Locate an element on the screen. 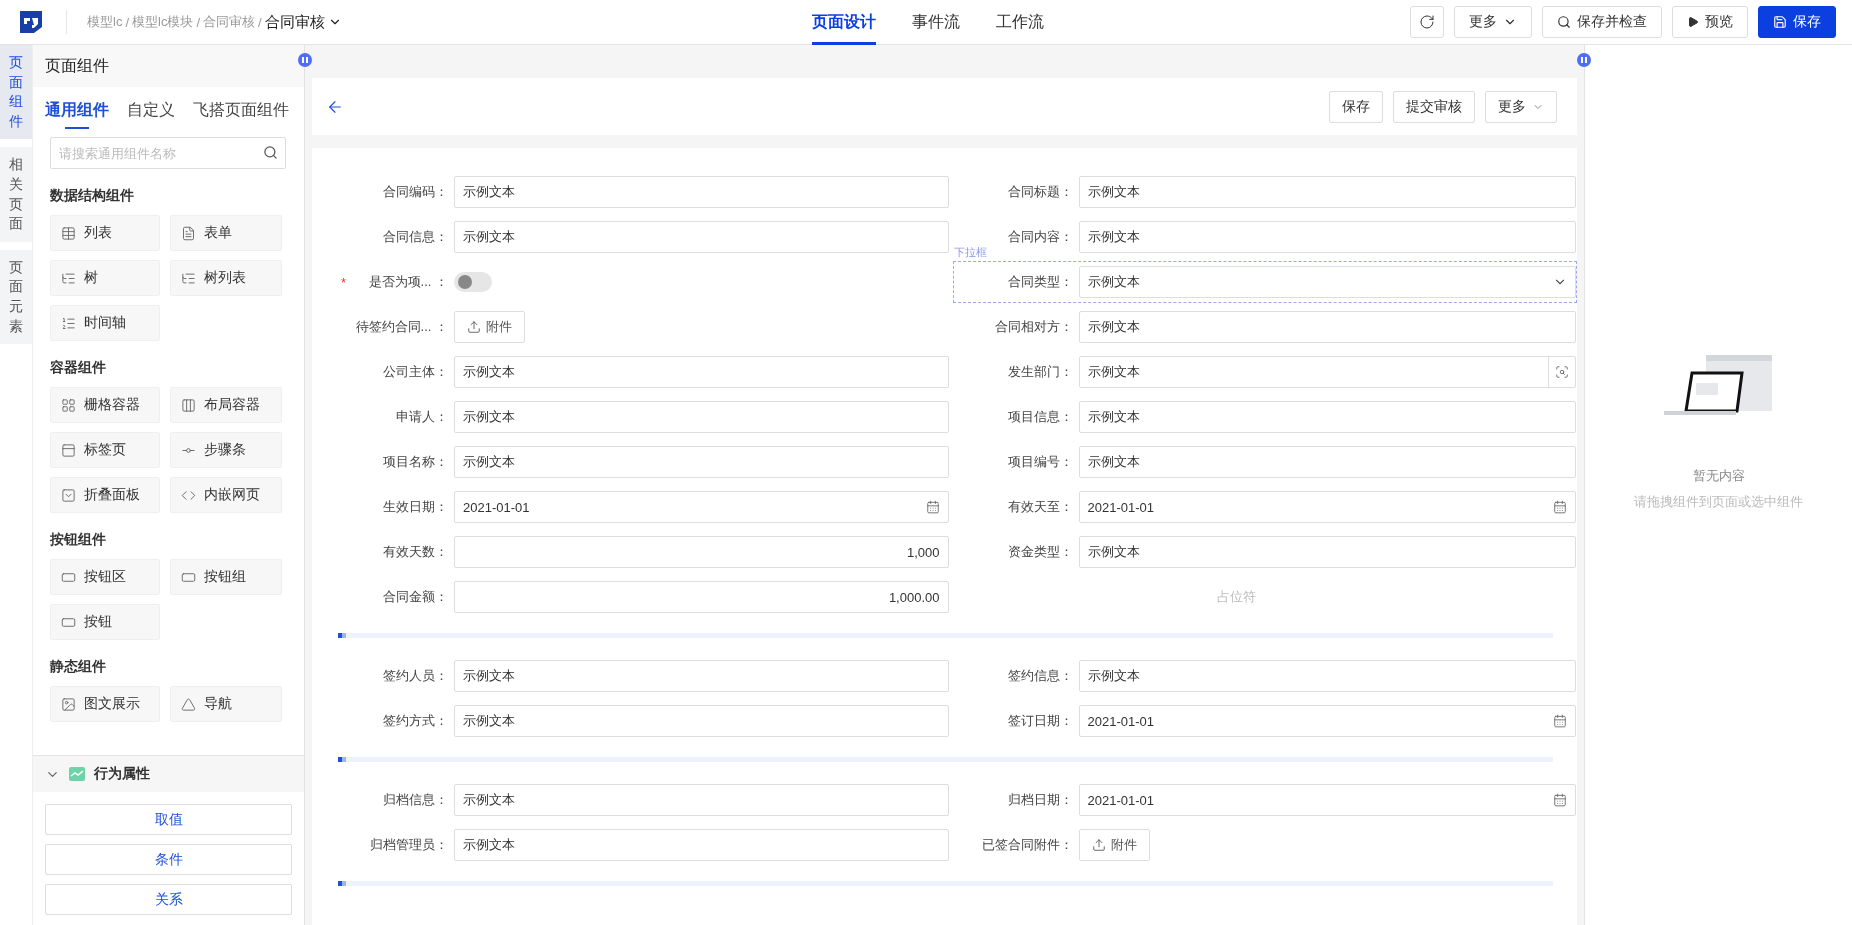 This screenshot has height=925, width=1852. collapse-panel-icon is located at coordinates (68, 495).